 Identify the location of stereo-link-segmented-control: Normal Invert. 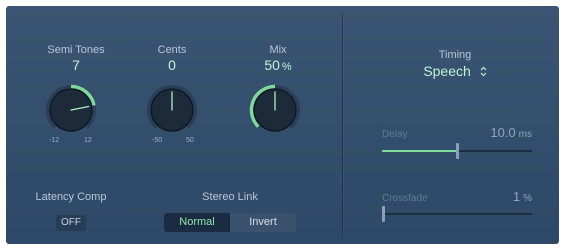
(230, 222).